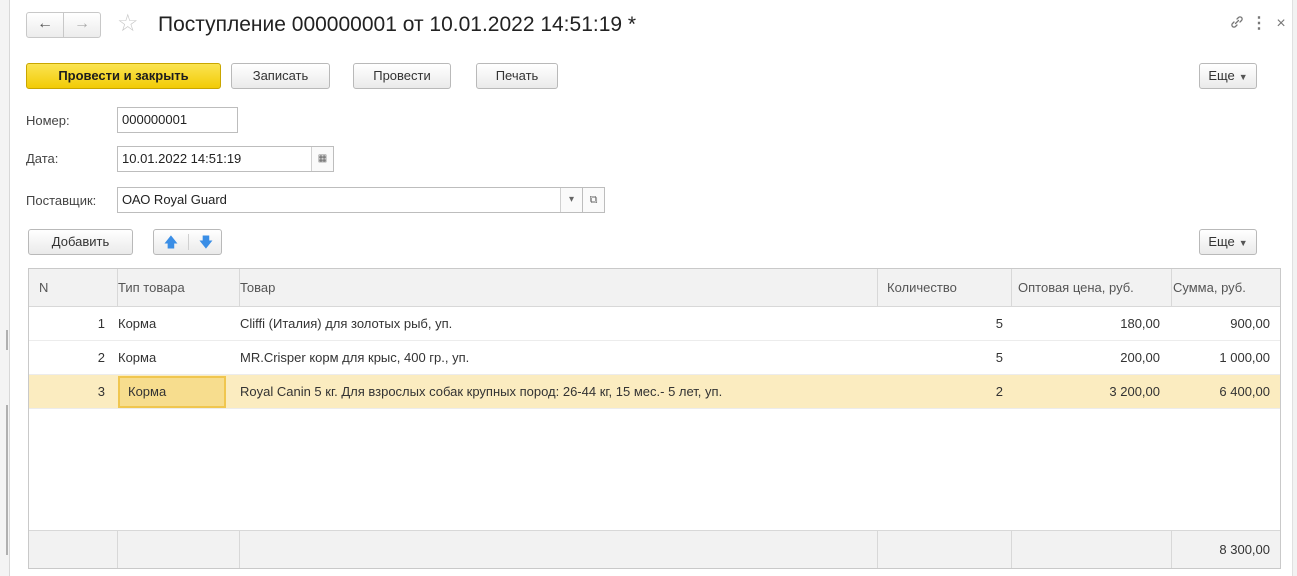  I want to click on col-header-type: Тип товара, so click(173, 288).